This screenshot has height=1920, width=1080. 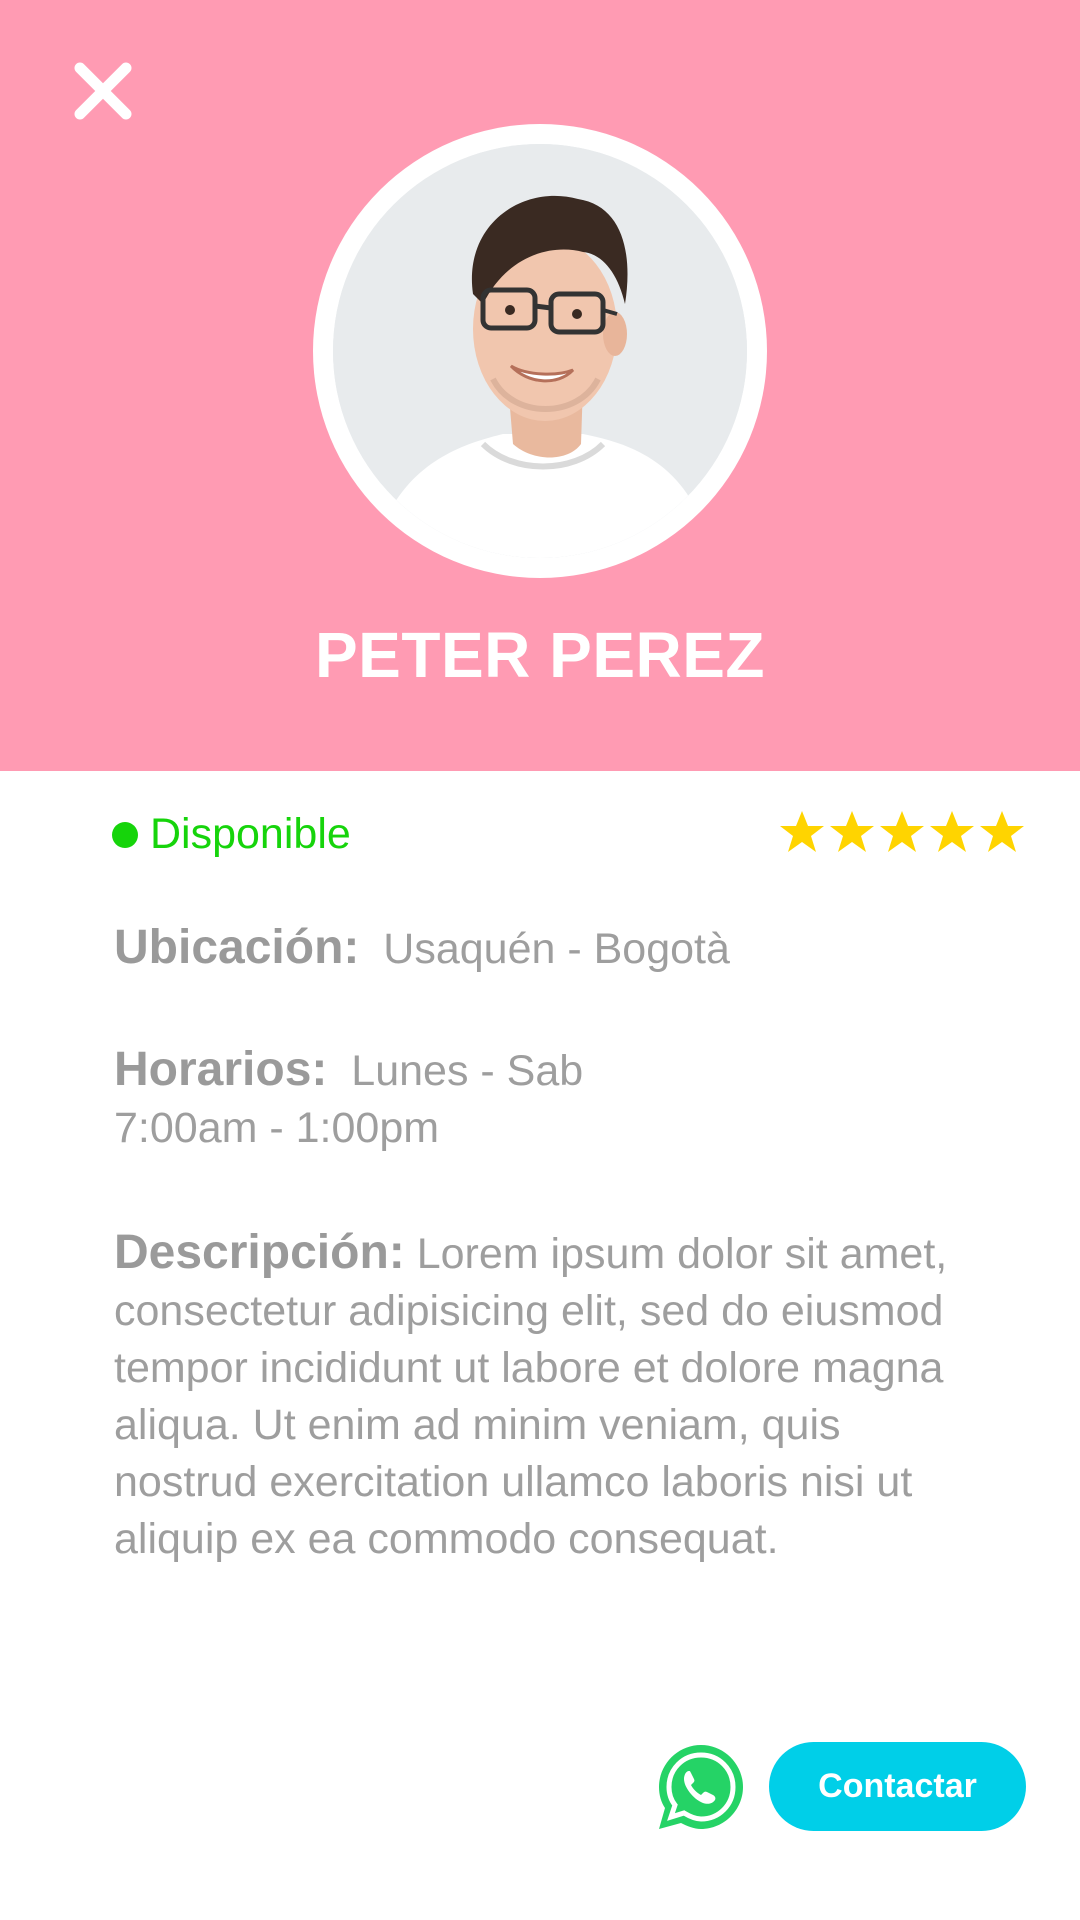 I want to click on location-row: Ubicación: Usaquén - Bogotà, so click(x=554, y=948).